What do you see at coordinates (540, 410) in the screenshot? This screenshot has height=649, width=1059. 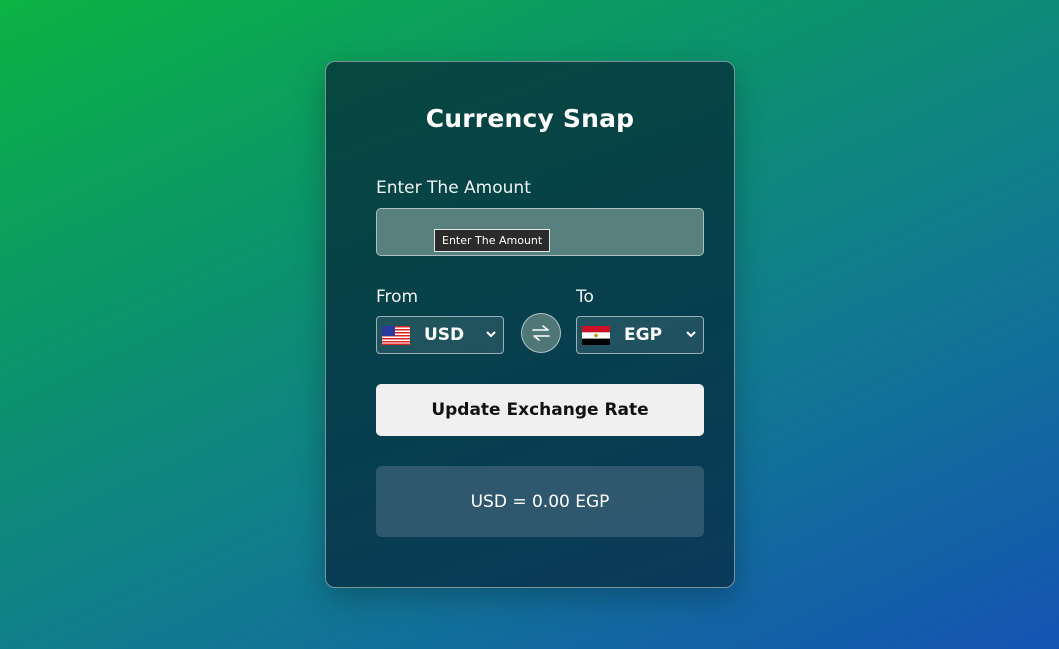 I see `update-exchange-rate-button: Update Exchange Rate` at bounding box center [540, 410].